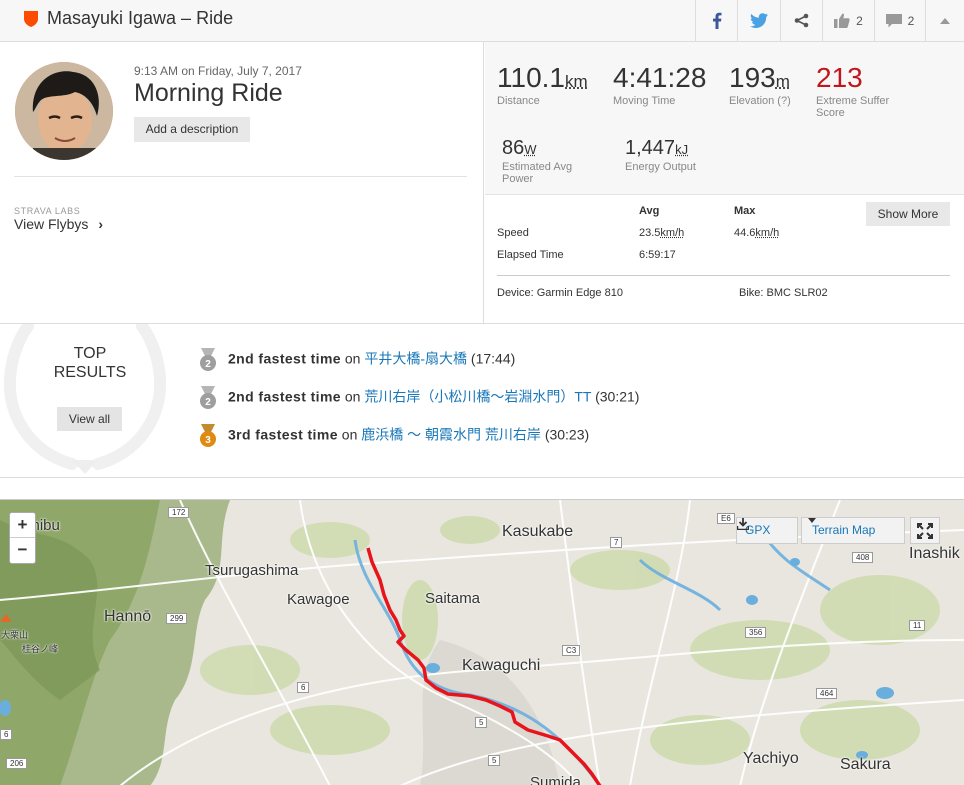 This screenshot has width=964, height=785. I want to click on route-shield: C3, so click(571, 650).